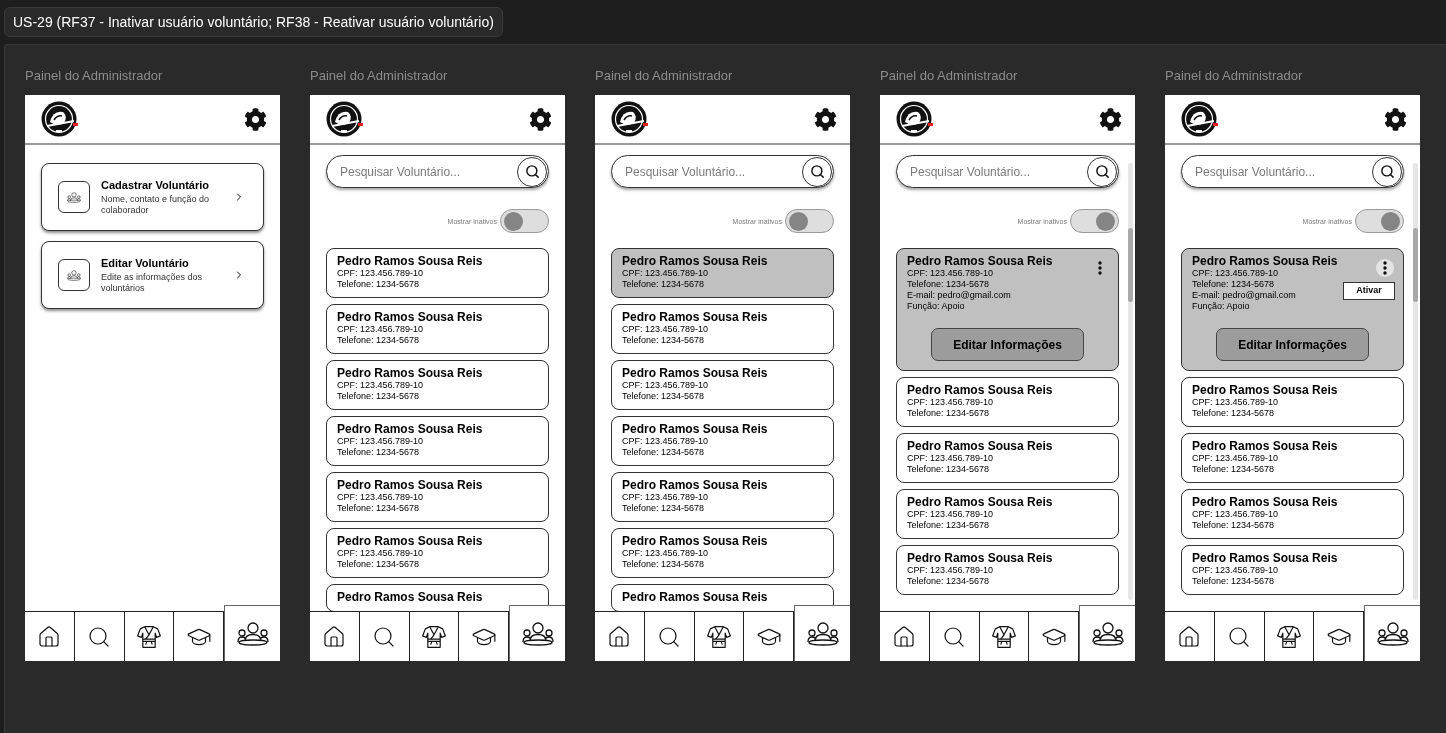  Describe the element at coordinates (1292, 309) in the screenshot. I see `volunteer-card: Pedro Ramos Sousa Reis CPF: 123.456.789-10 Telefone: 1234-5678 E-mail: pedro@gmail.com Função: Apoio Editar Informações Ativar` at that location.